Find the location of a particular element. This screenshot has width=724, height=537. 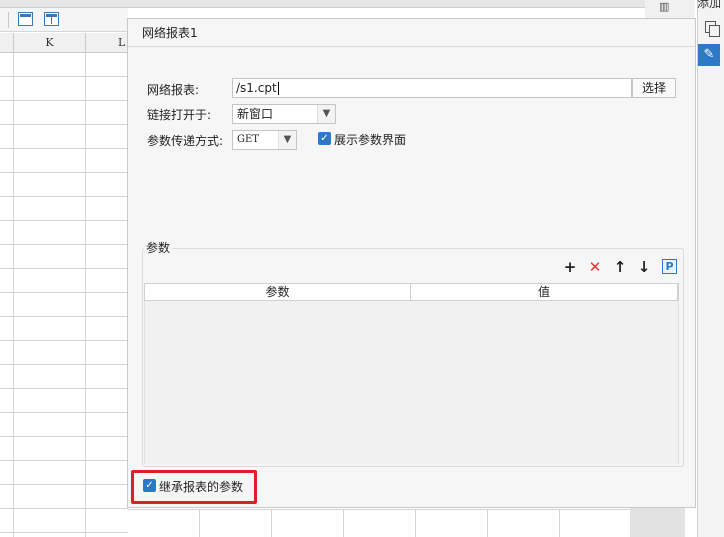

sheet-scroll-corner is located at coordinates (657, 522).